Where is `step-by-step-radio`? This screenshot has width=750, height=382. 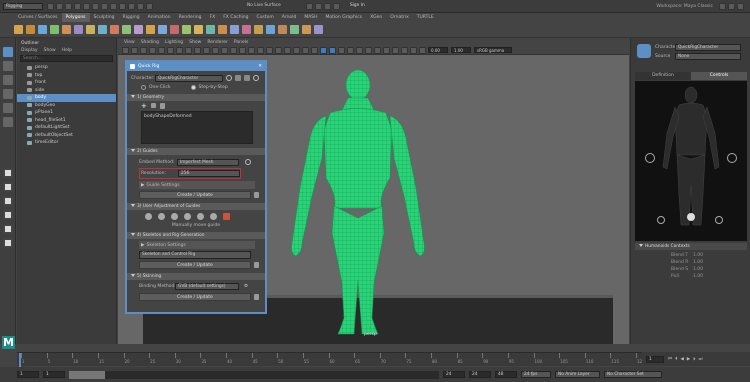
step-by-step-radio is located at coordinates (193, 87).